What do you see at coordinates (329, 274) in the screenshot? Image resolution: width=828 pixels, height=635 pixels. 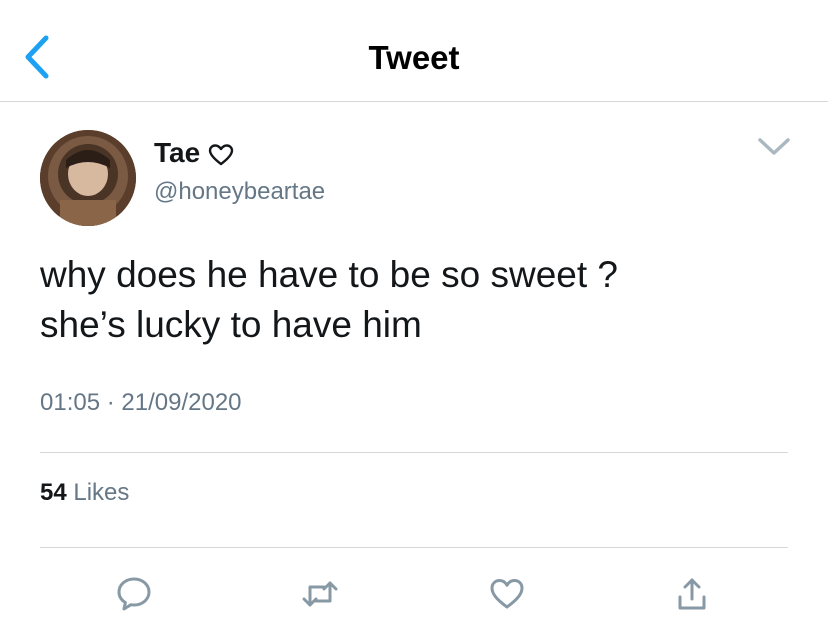 I see `tweet-text-line: why does he have to be so sweet ?` at bounding box center [329, 274].